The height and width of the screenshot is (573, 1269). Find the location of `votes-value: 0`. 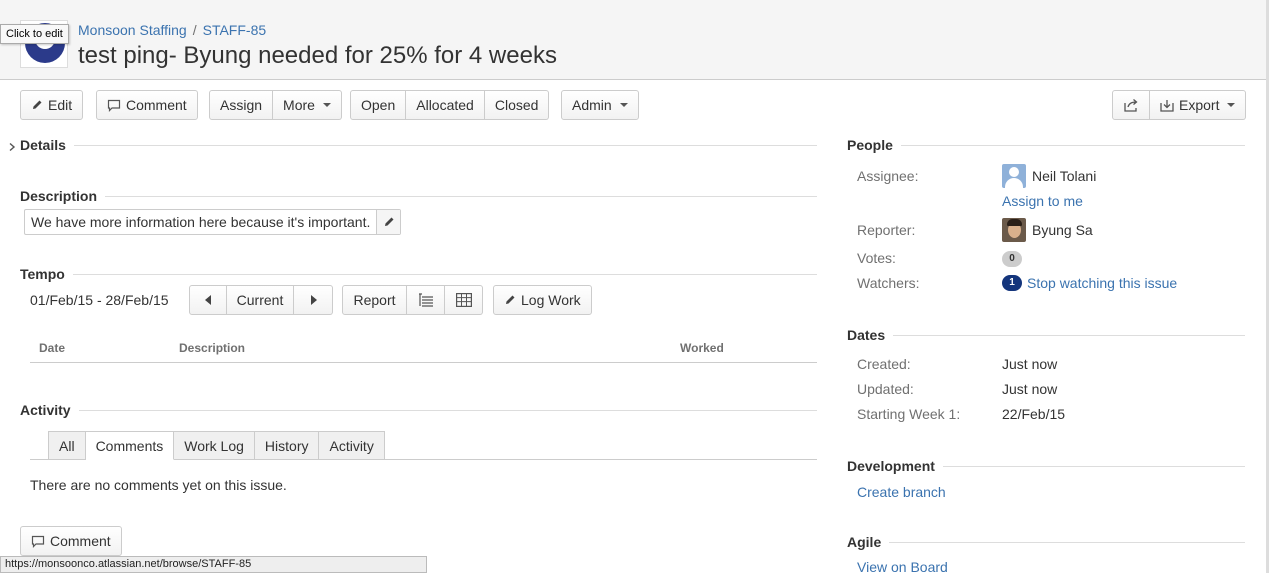

votes-value: 0 is located at coordinates (1012, 259).